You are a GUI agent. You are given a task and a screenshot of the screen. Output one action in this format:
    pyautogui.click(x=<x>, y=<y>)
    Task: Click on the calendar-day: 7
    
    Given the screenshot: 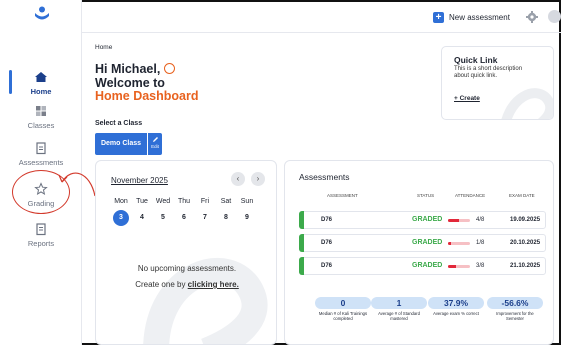 What is the action you would take?
    pyautogui.click(x=205, y=218)
    